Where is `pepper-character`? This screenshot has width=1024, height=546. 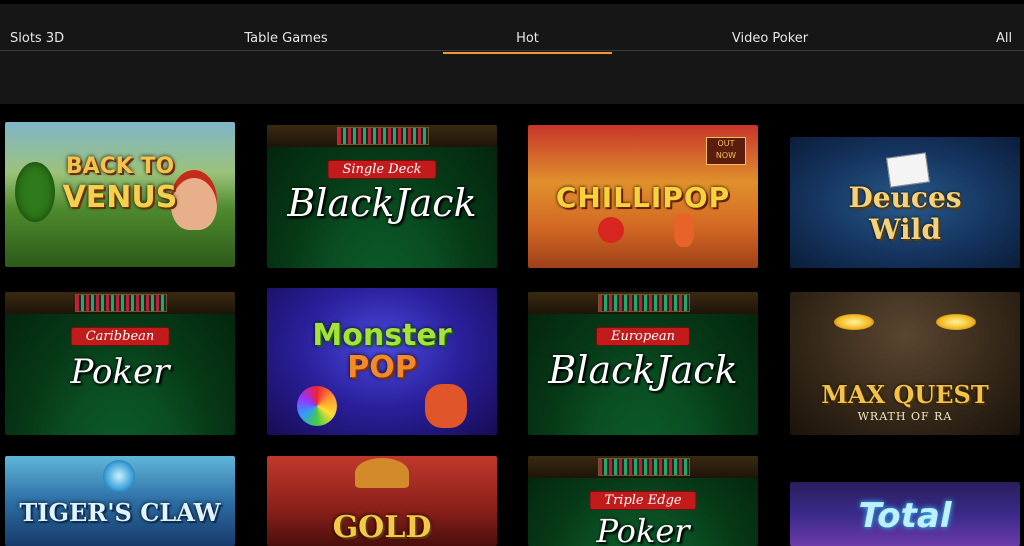 pepper-character is located at coordinates (684, 230).